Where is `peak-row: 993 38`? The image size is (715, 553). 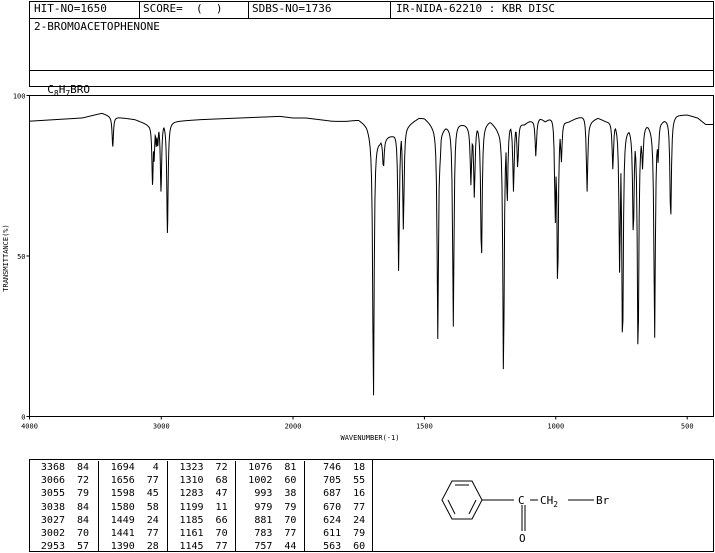 peak-row: 993 38 is located at coordinates (273, 493).